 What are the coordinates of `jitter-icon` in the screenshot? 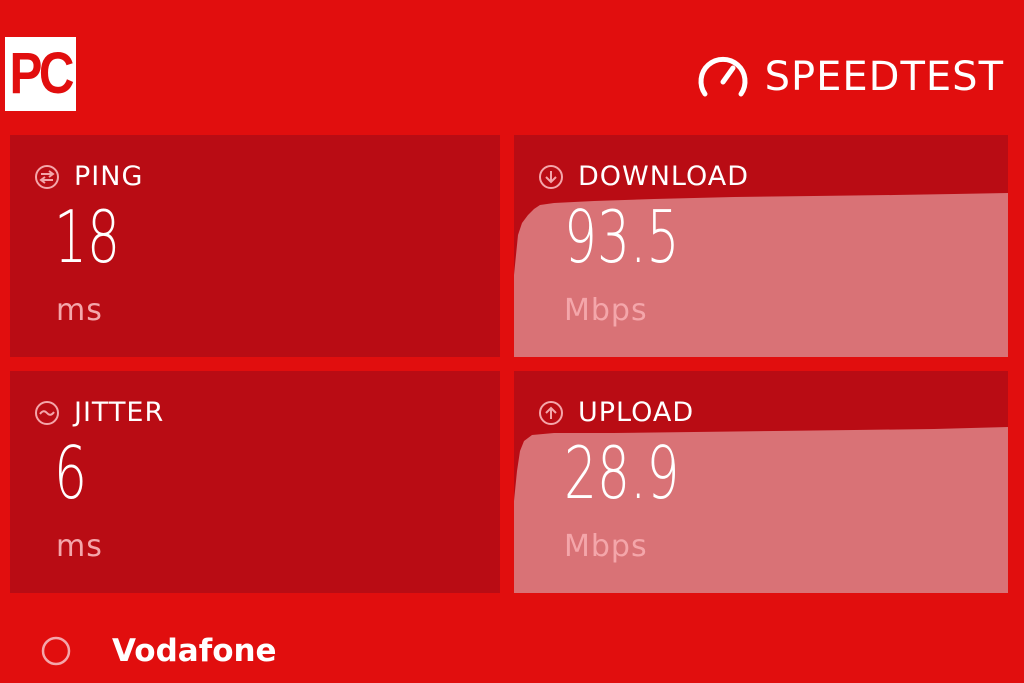 It's located at (47, 412).